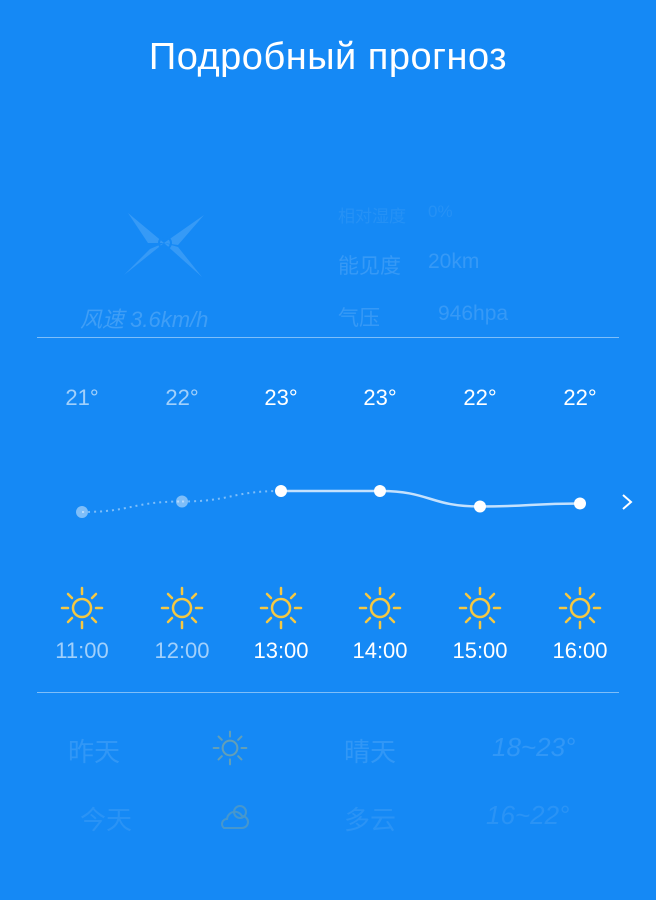  Describe the element at coordinates (372, 216) in the screenshot. I see `humidity-label: 相对湿度` at that location.